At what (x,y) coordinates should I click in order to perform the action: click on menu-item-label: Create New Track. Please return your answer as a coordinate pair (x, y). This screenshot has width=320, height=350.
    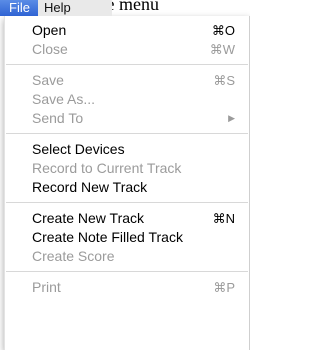
    Looking at the image, I should click on (88, 218).